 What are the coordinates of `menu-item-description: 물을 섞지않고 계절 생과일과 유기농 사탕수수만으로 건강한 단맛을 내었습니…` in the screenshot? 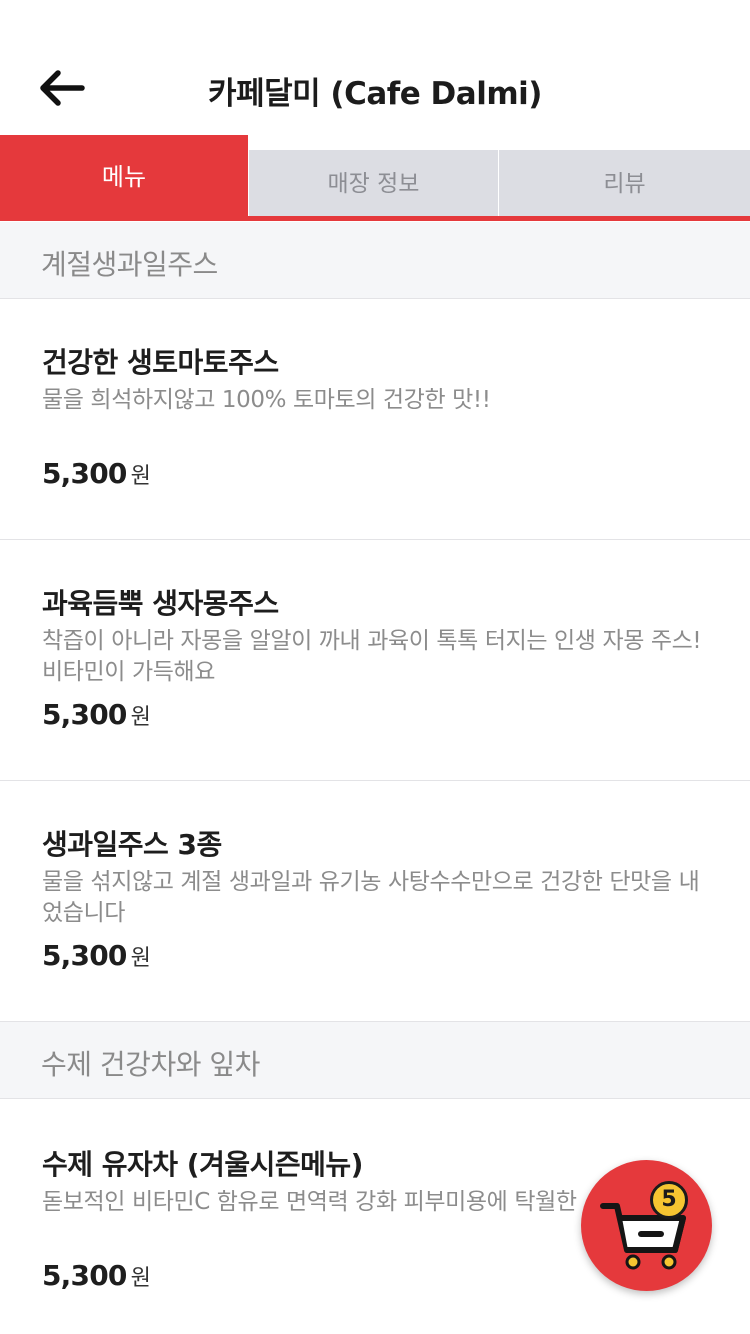 It's located at (371, 897).